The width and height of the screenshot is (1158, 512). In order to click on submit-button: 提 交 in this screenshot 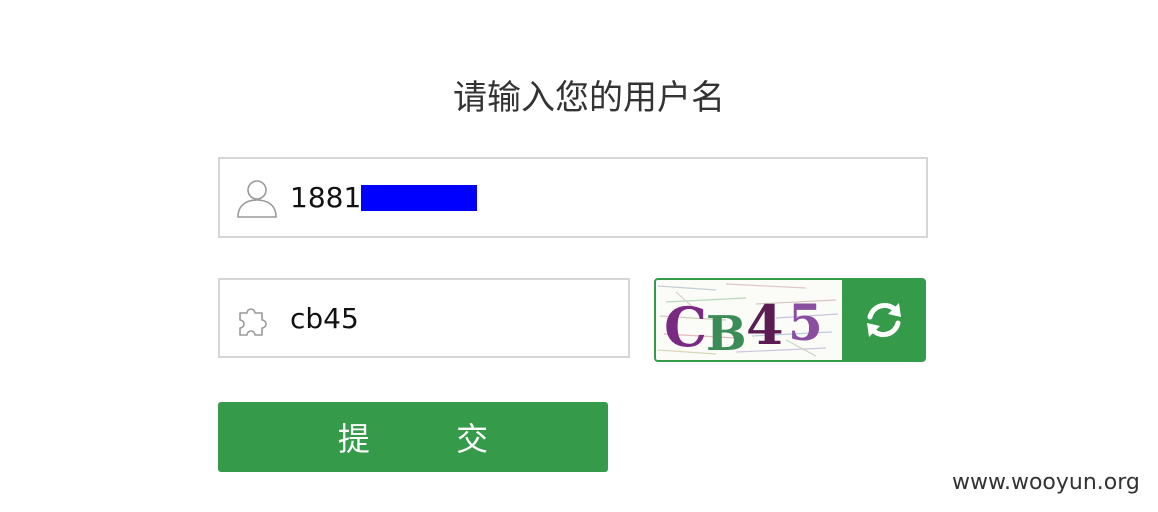, I will do `click(413, 437)`.